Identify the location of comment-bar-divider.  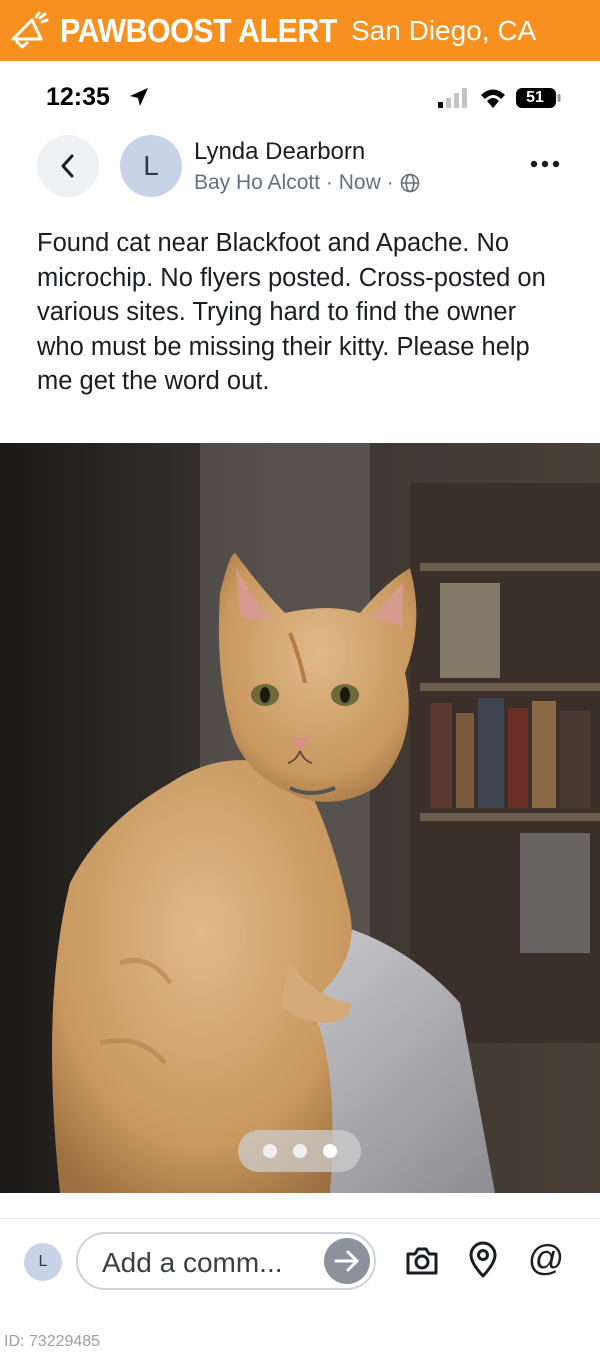
(300, 1218).